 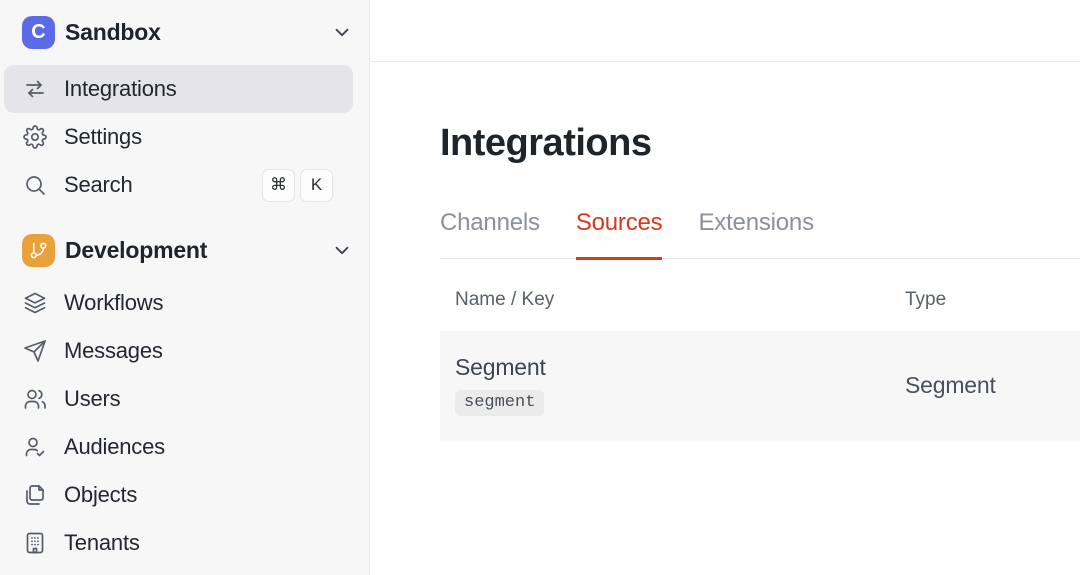 What do you see at coordinates (178, 351) in the screenshot?
I see `sidebar-item-messages: Messages` at bounding box center [178, 351].